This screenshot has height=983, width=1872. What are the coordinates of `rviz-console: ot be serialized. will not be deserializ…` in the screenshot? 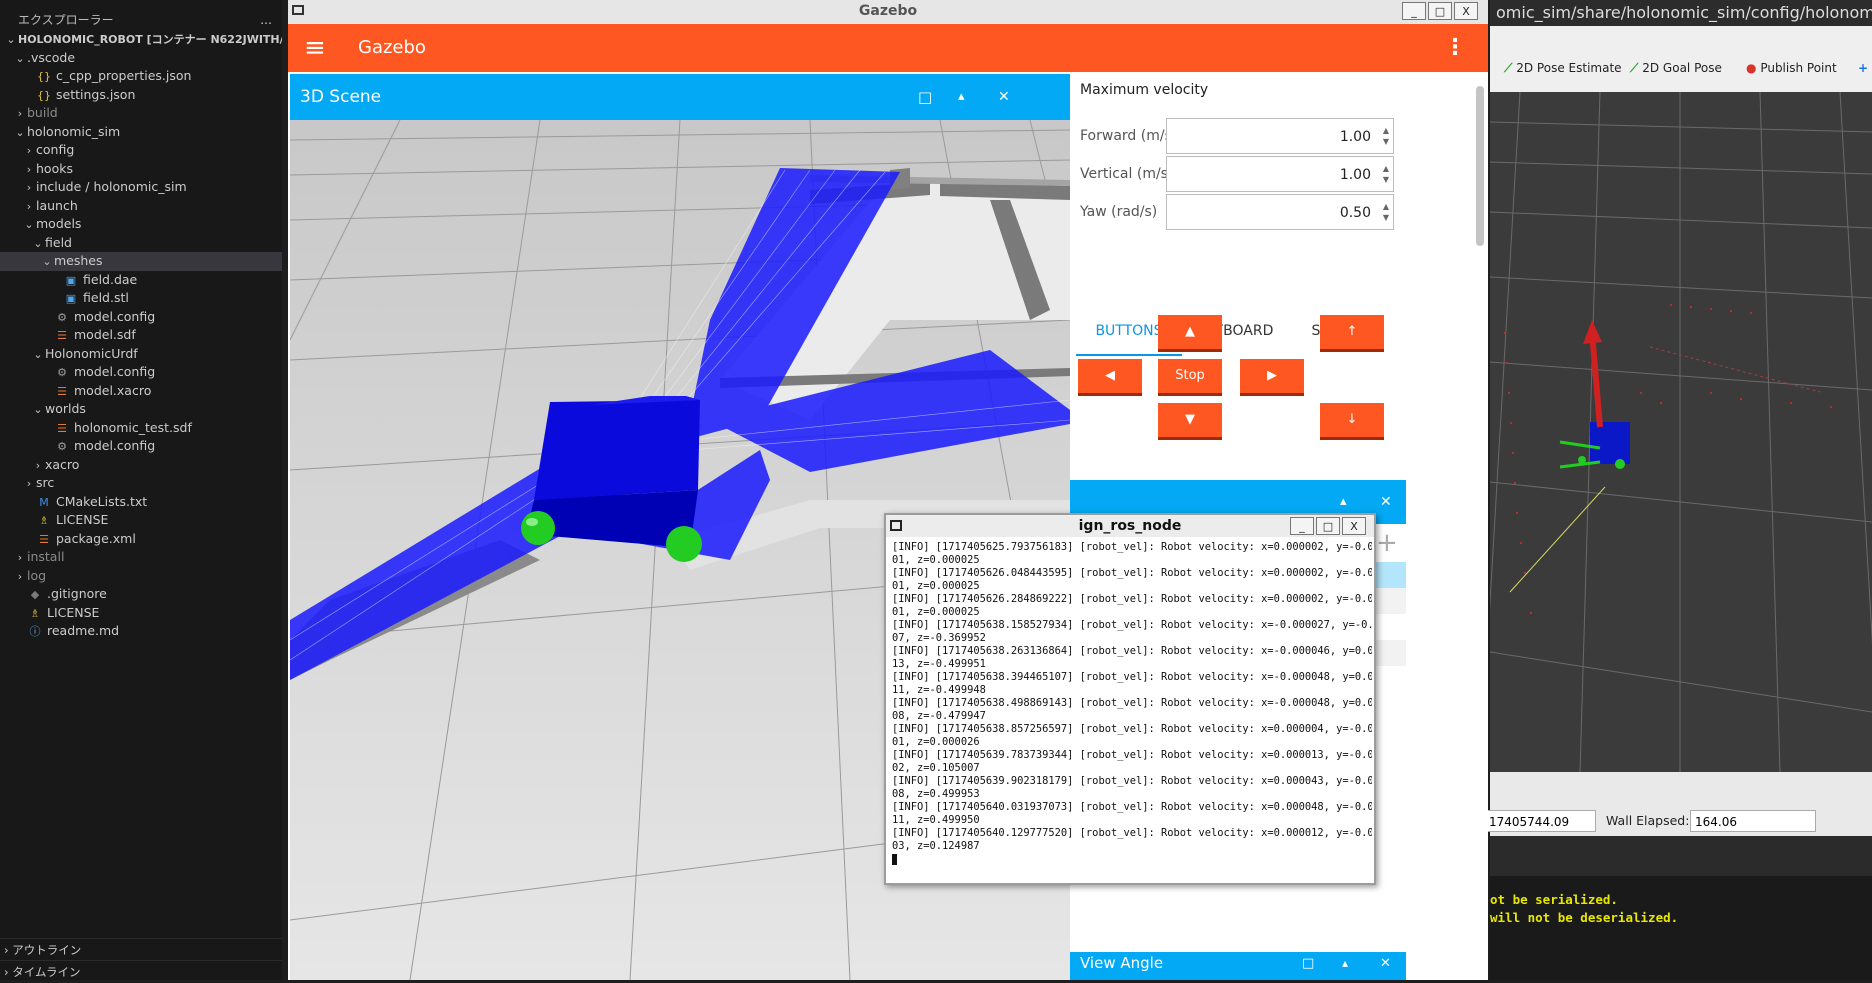 It's located at (1681, 928).